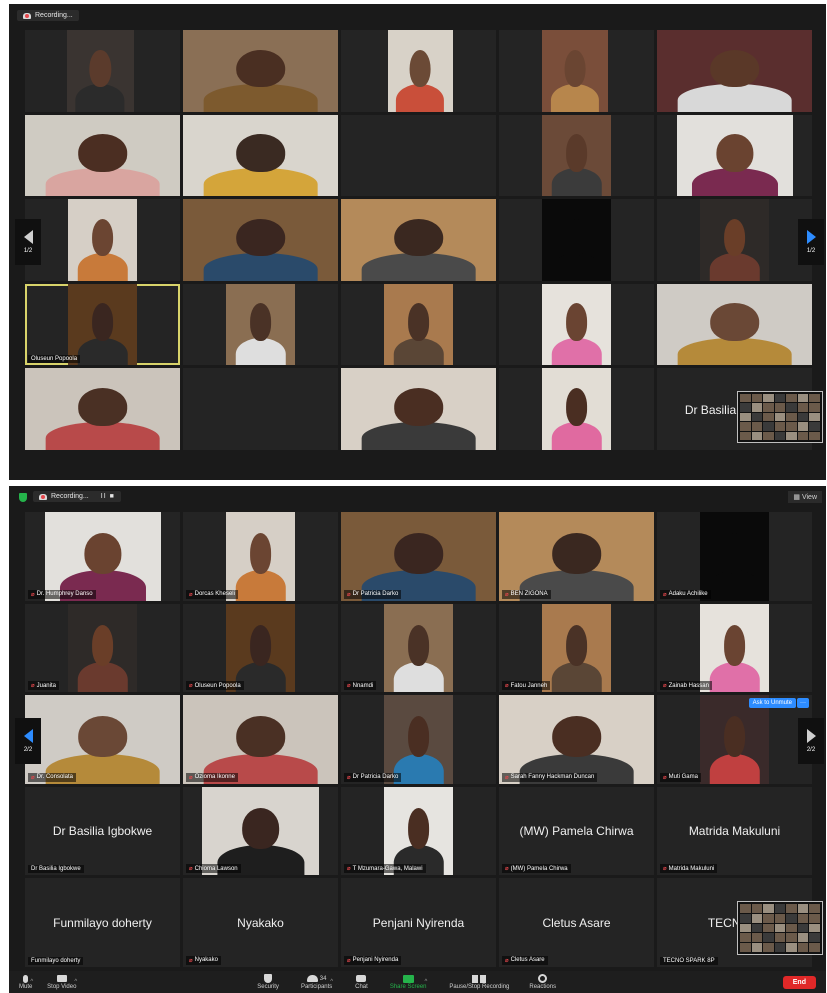 Image resolution: width=827 pixels, height=993 pixels. I want to click on participant-name-label: TECNO SPARK 8P, so click(689, 960).